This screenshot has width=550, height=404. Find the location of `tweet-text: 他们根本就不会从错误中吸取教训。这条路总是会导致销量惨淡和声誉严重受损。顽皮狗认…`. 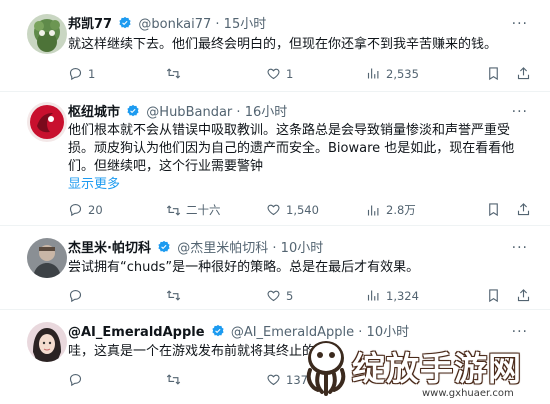

tweet-text: 他们根本就不会从错误中吸取教训。这条路总是会导致销量惨淡和声誉严重受损。顽皮狗认… is located at coordinates (291, 148).